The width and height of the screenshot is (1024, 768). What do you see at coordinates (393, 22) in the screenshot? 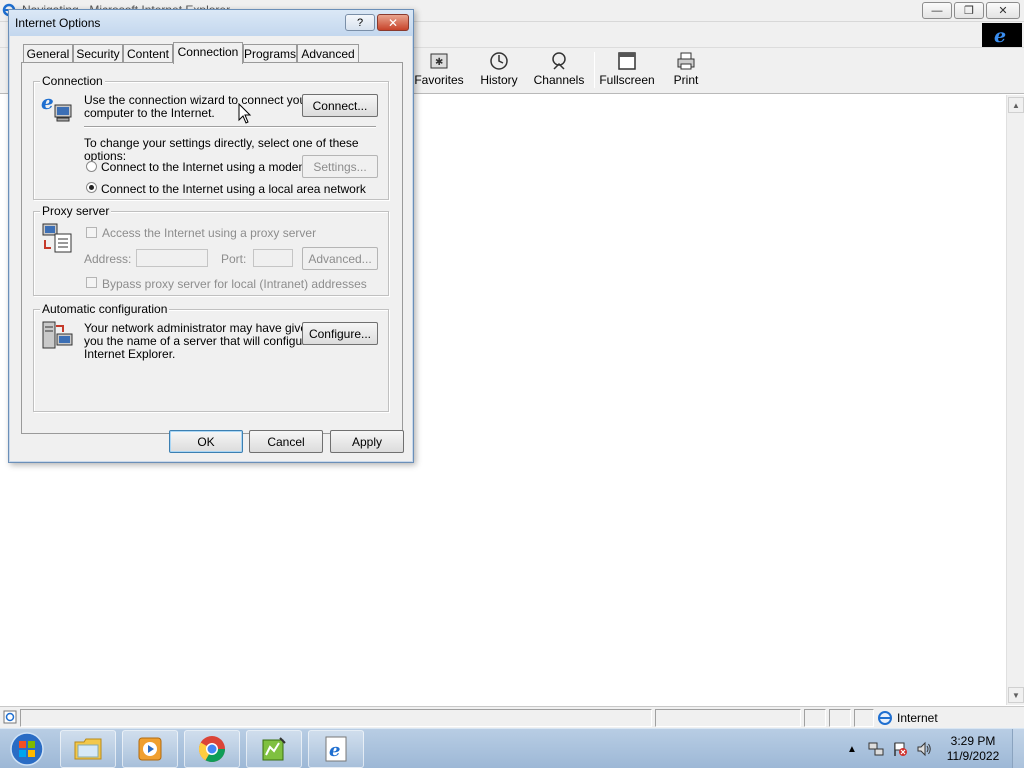
I see `dialog-close-button: ✕` at bounding box center [393, 22].